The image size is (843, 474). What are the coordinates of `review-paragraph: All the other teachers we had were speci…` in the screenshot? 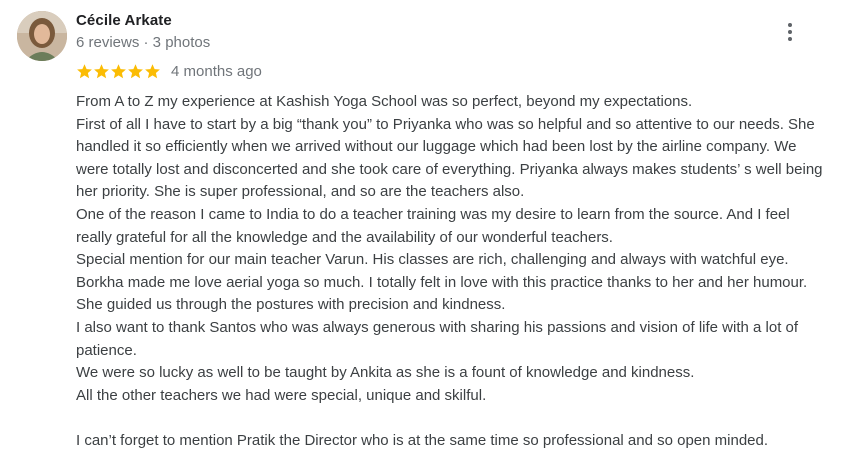 It's located at (281, 395).